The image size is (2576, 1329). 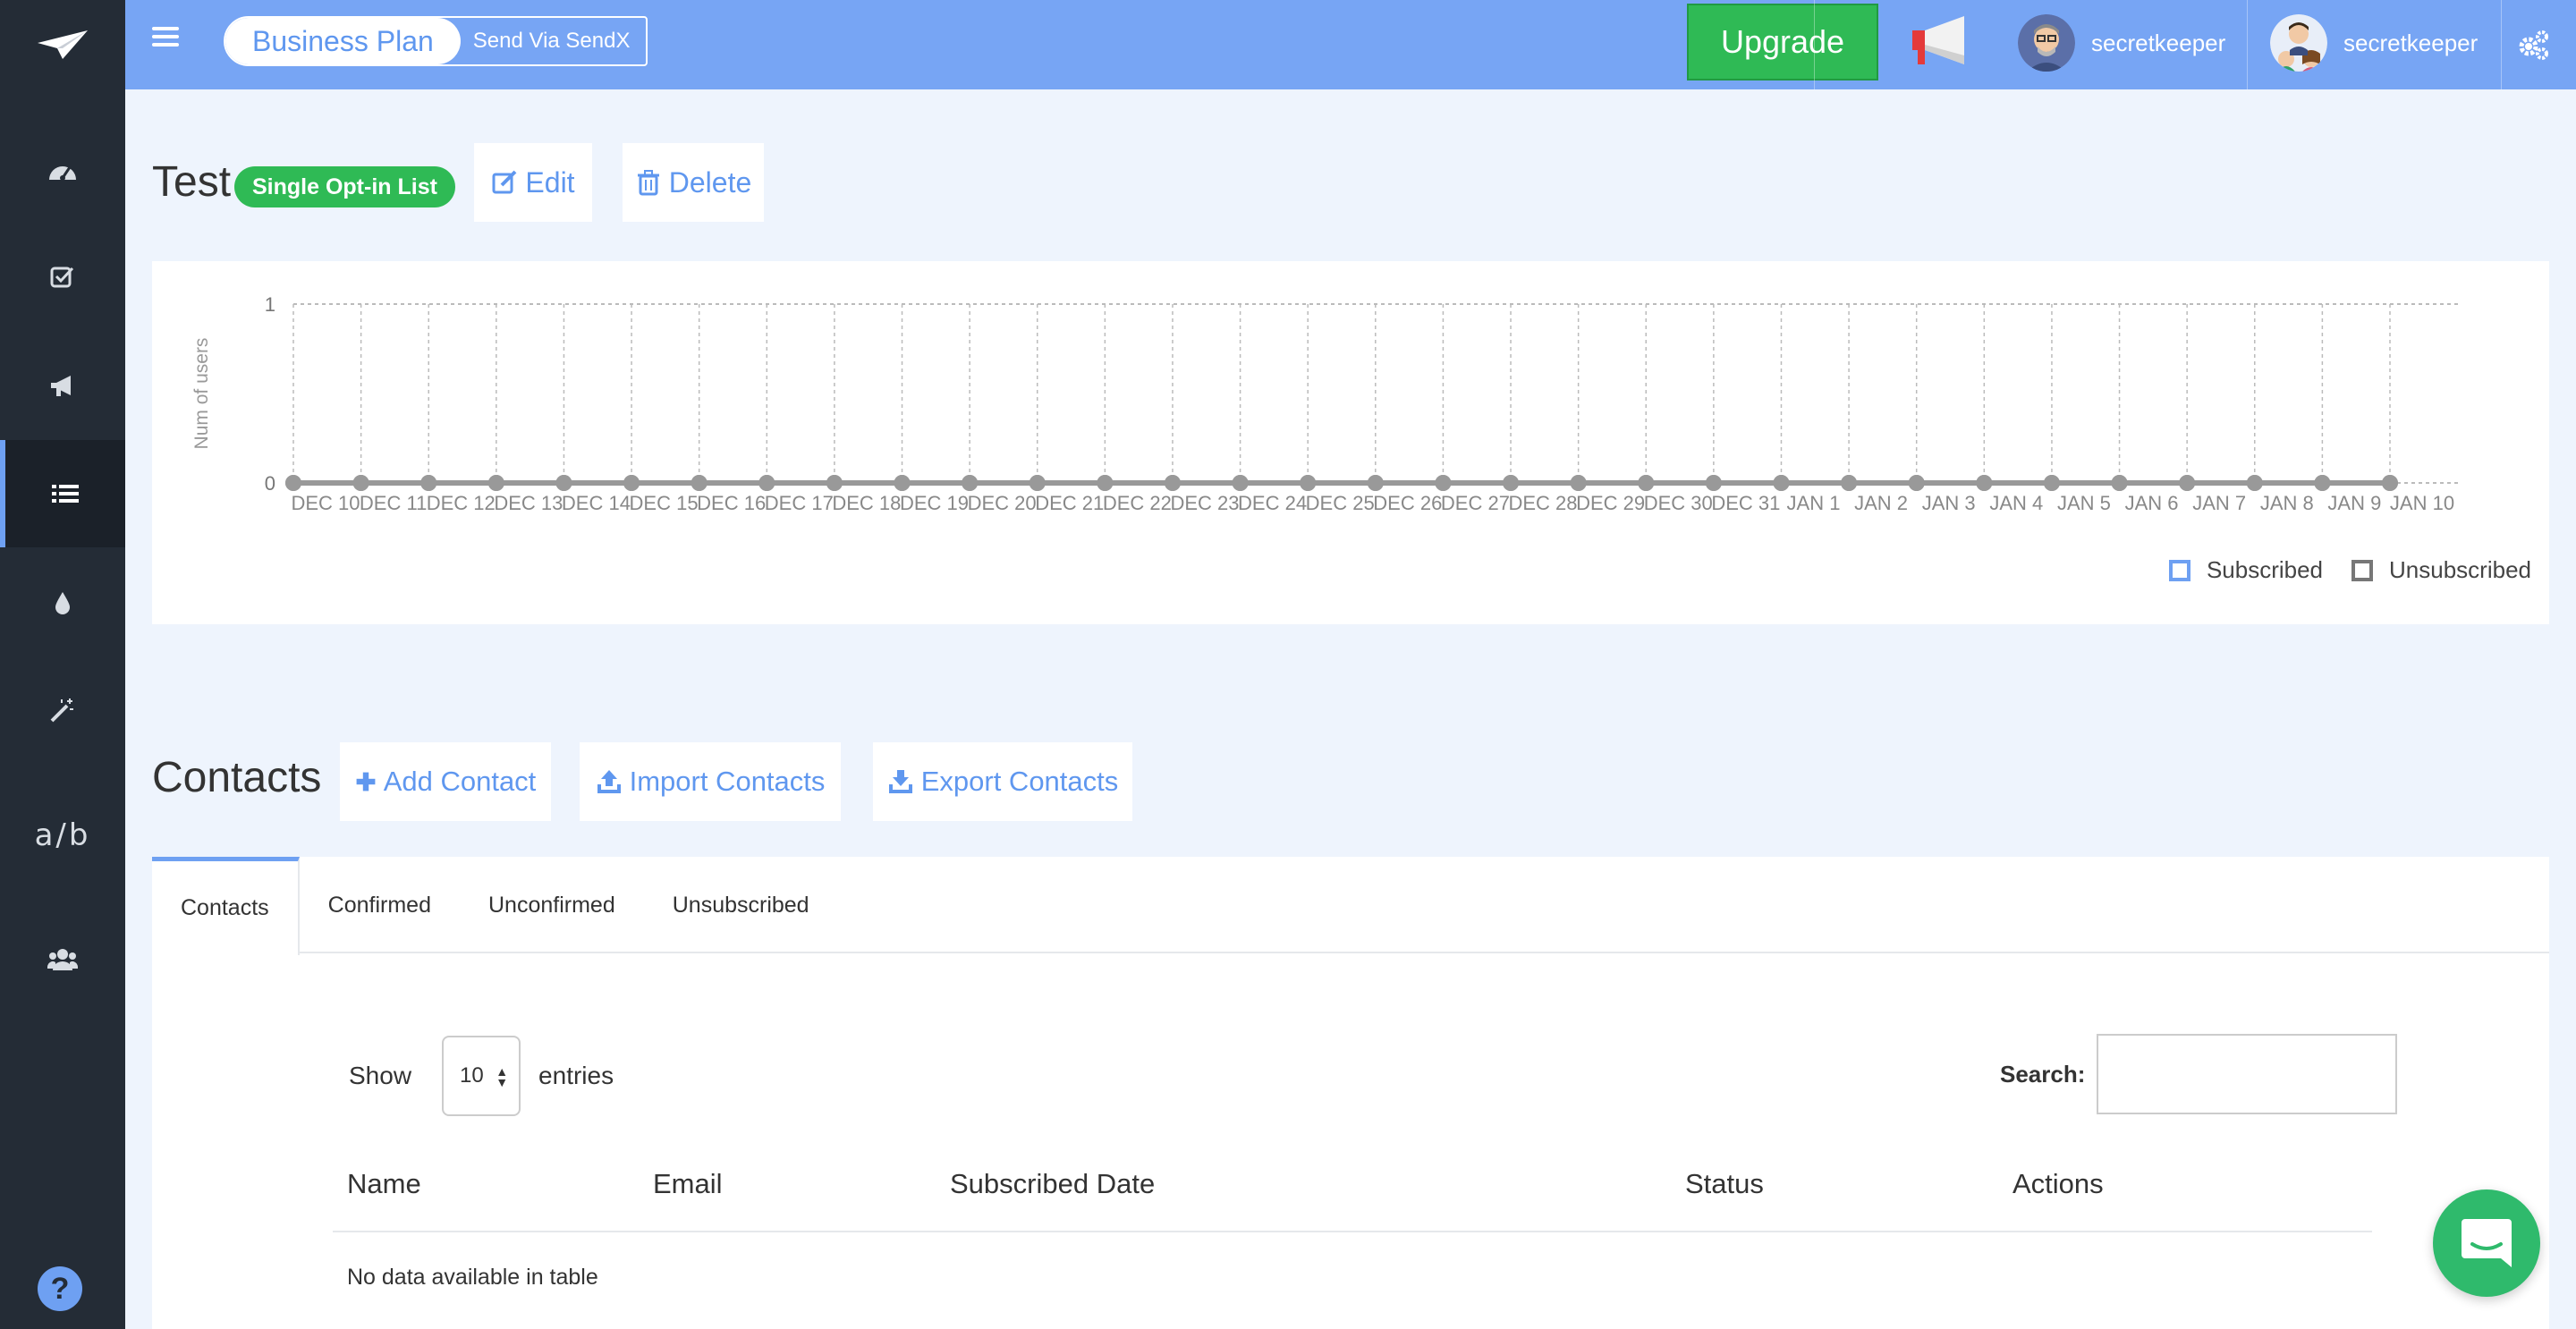 What do you see at coordinates (237, 777) in the screenshot?
I see `contacts-heading: Contacts` at bounding box center [237, 777].